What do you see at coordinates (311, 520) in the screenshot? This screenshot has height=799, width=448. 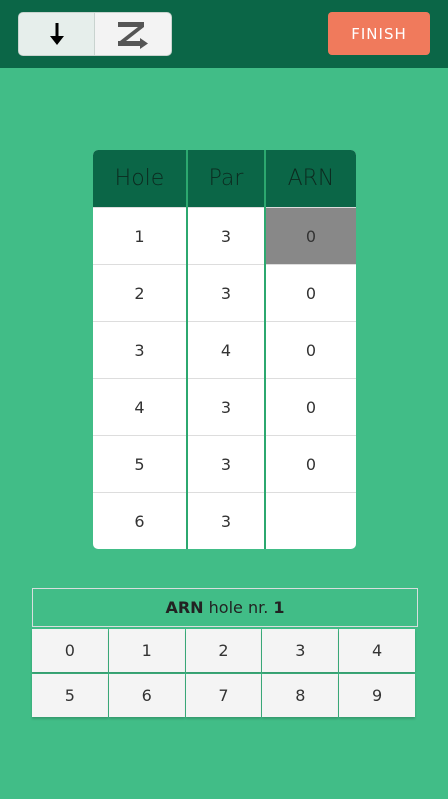 I see `score-cell` at bounding box center [311, 520].